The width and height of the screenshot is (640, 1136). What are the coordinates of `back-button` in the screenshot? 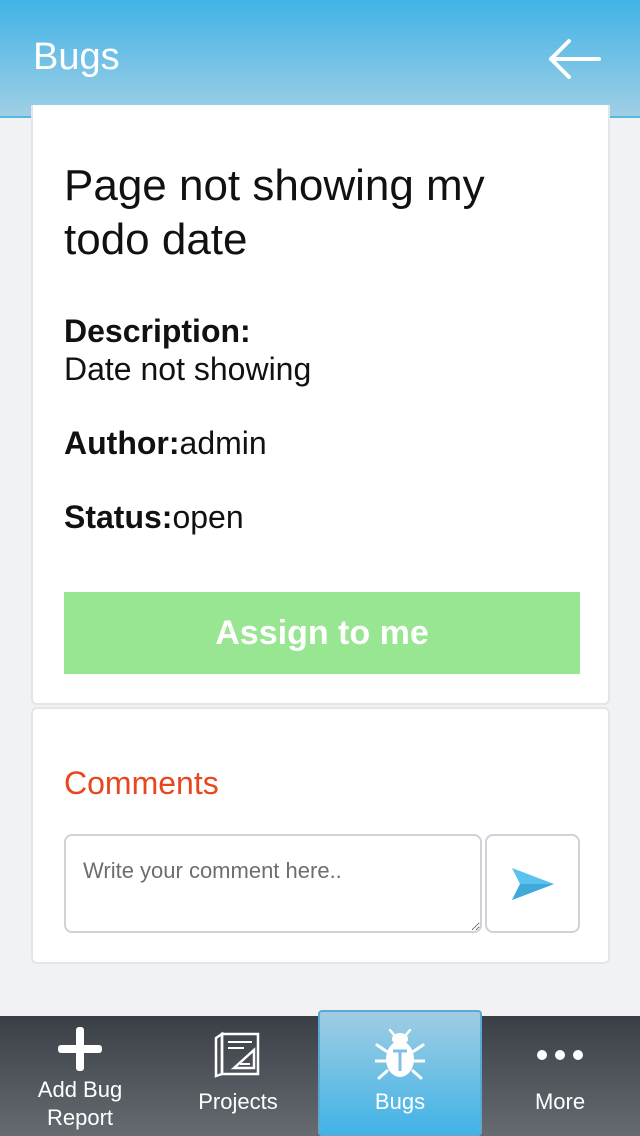 It's located at (574, 59).